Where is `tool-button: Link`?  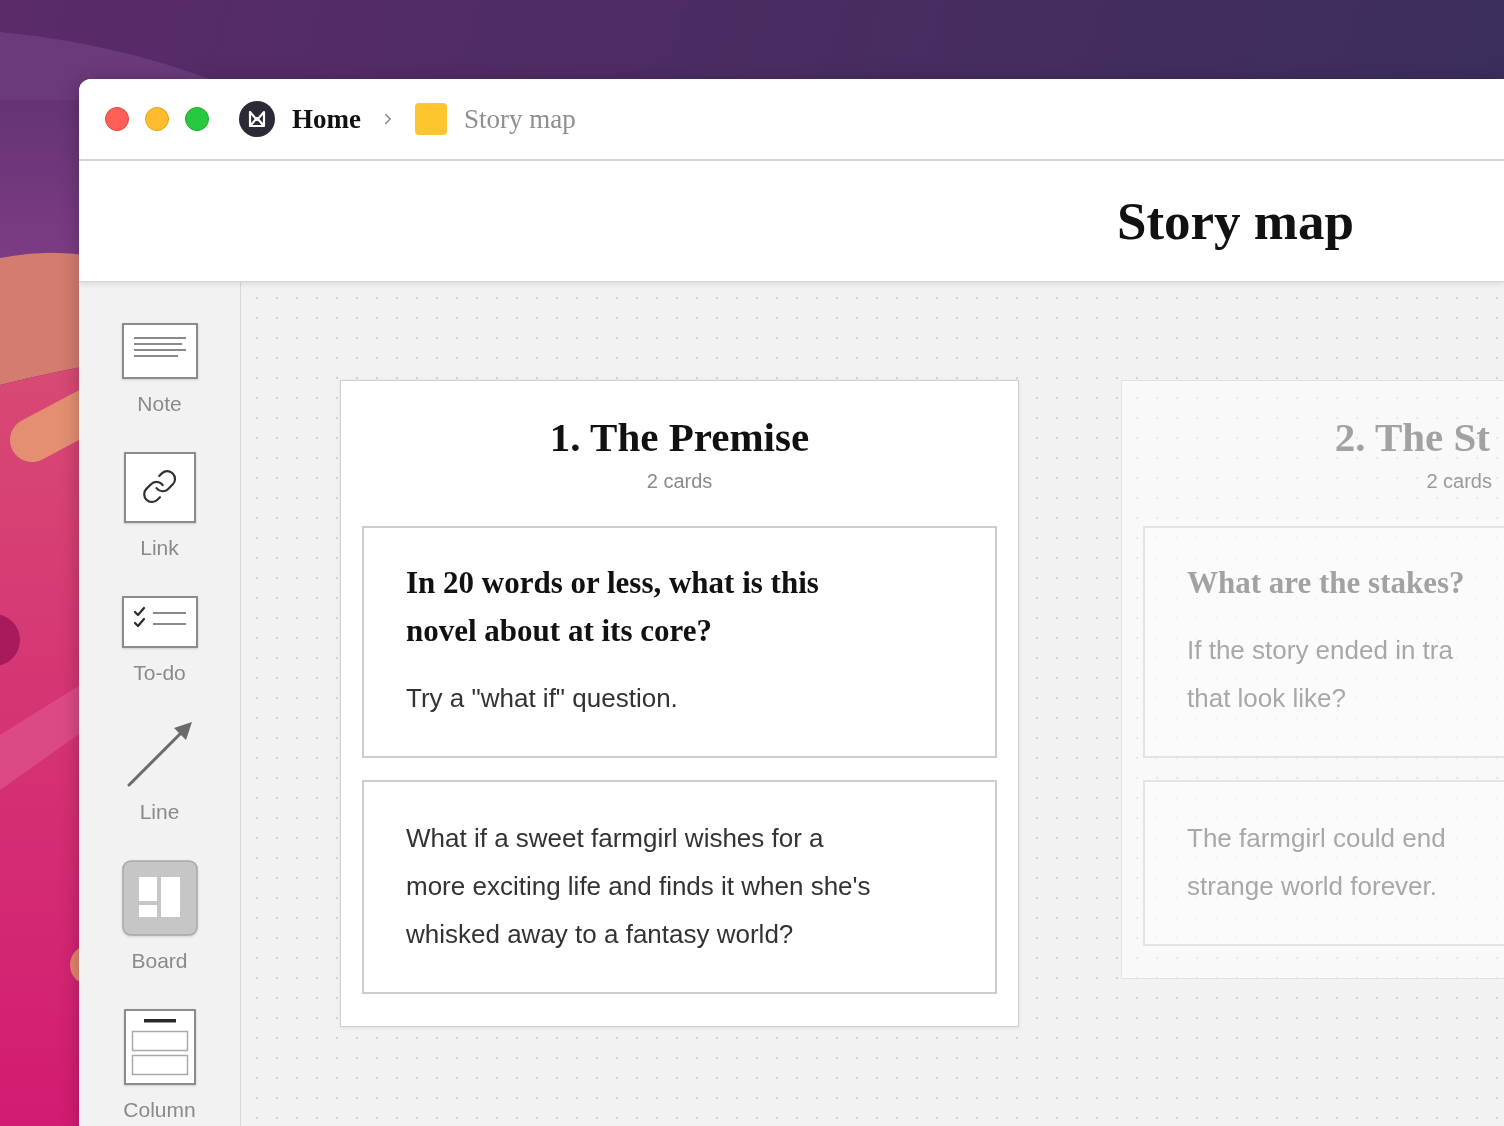
tool-button: Link is located at coordinates (159, 506).